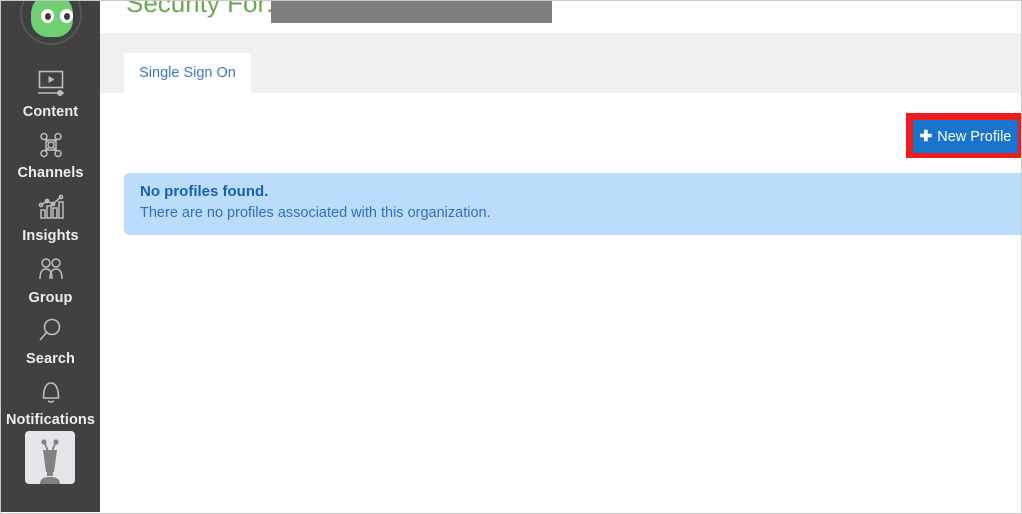 The image size is (1022, 514). What do you see at coordinates (50, 236) in the screenshot?
I see `sidebar-item-label: Insights` at bounding box center [50, 236].